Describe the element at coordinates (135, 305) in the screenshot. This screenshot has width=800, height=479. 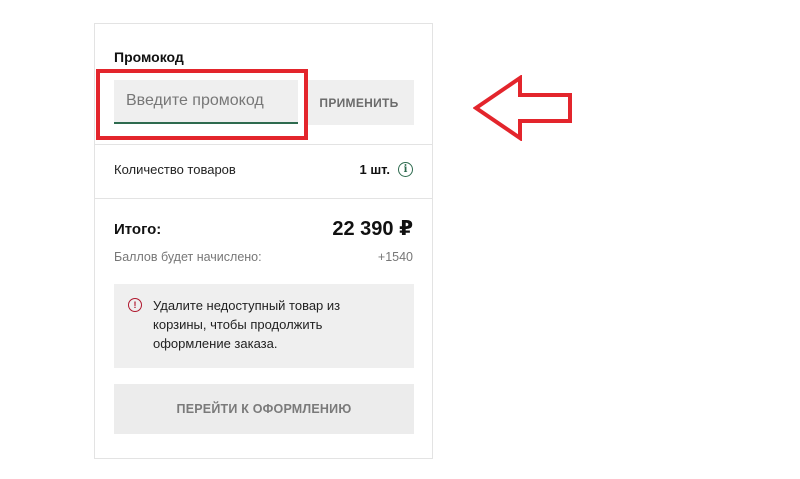
I see `exclamation-icon: !` at that location.